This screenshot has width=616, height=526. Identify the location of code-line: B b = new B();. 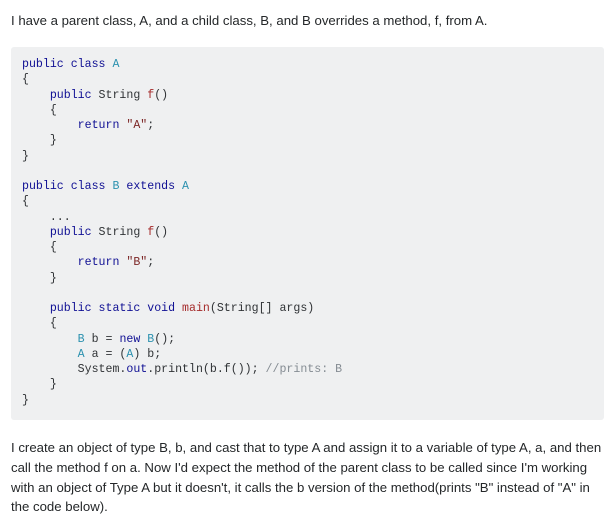
(313, 339).